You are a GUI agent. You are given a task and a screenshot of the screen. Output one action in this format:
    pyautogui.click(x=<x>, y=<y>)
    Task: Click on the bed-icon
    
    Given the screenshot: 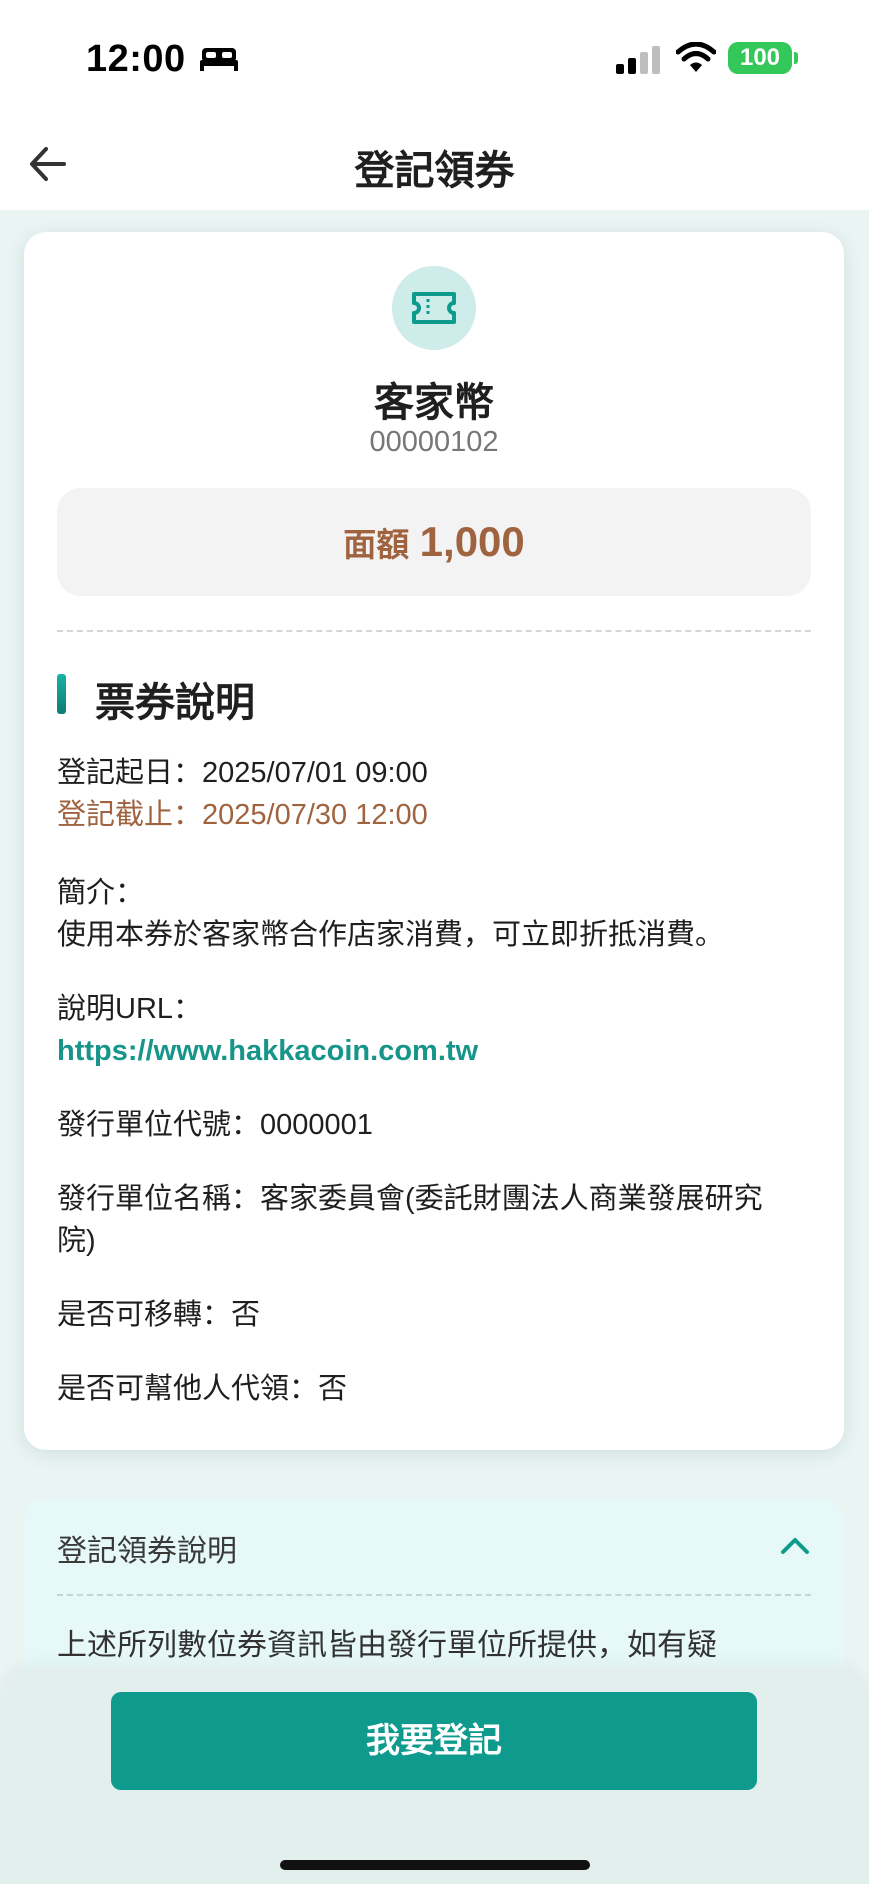 What is the action you would take?
    pyautogui.click(x=219, y=59)
    